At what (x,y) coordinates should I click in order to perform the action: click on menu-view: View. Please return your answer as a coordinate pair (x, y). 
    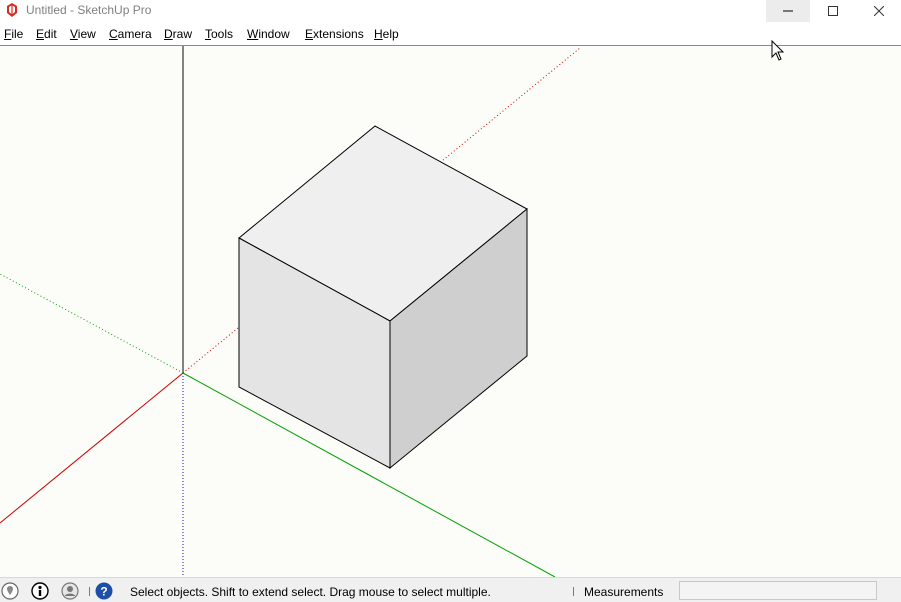
    Looking at the image, I should click on (83, 34).